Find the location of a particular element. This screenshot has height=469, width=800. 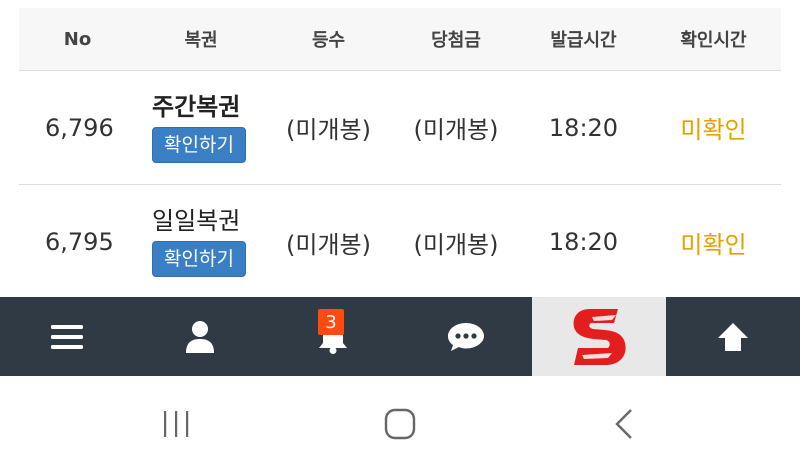

menu-icon is located at coordinates (66, 336).